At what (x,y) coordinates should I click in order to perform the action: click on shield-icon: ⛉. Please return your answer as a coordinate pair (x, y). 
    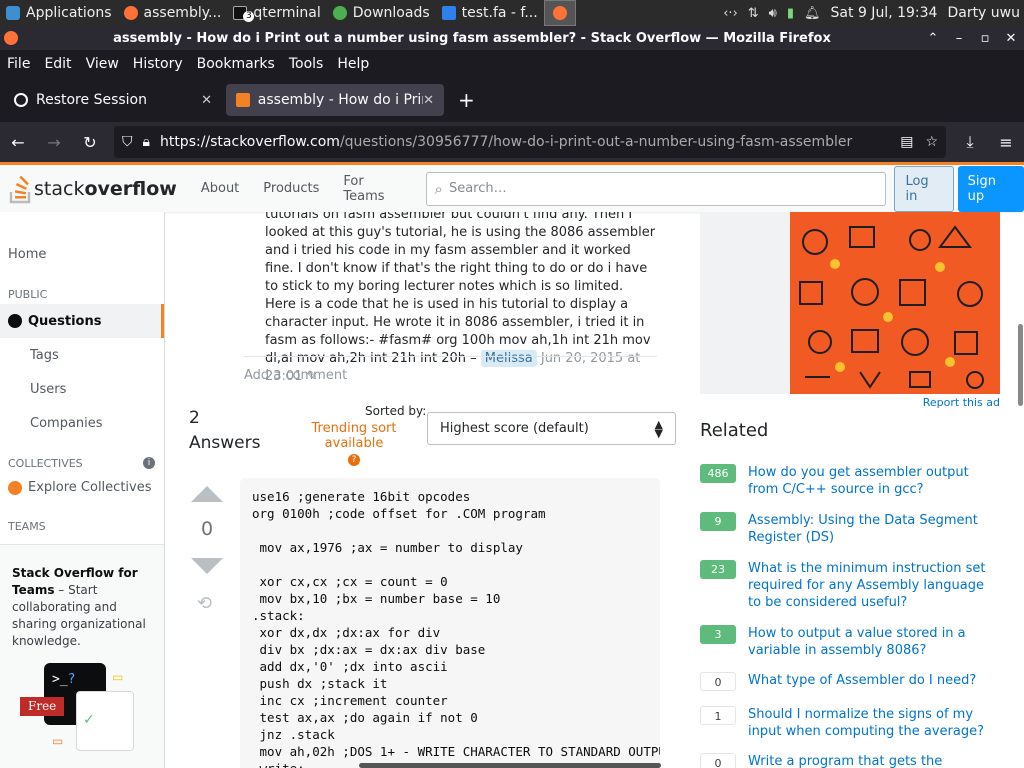
    Looking at the image, I should click on (127, 142).